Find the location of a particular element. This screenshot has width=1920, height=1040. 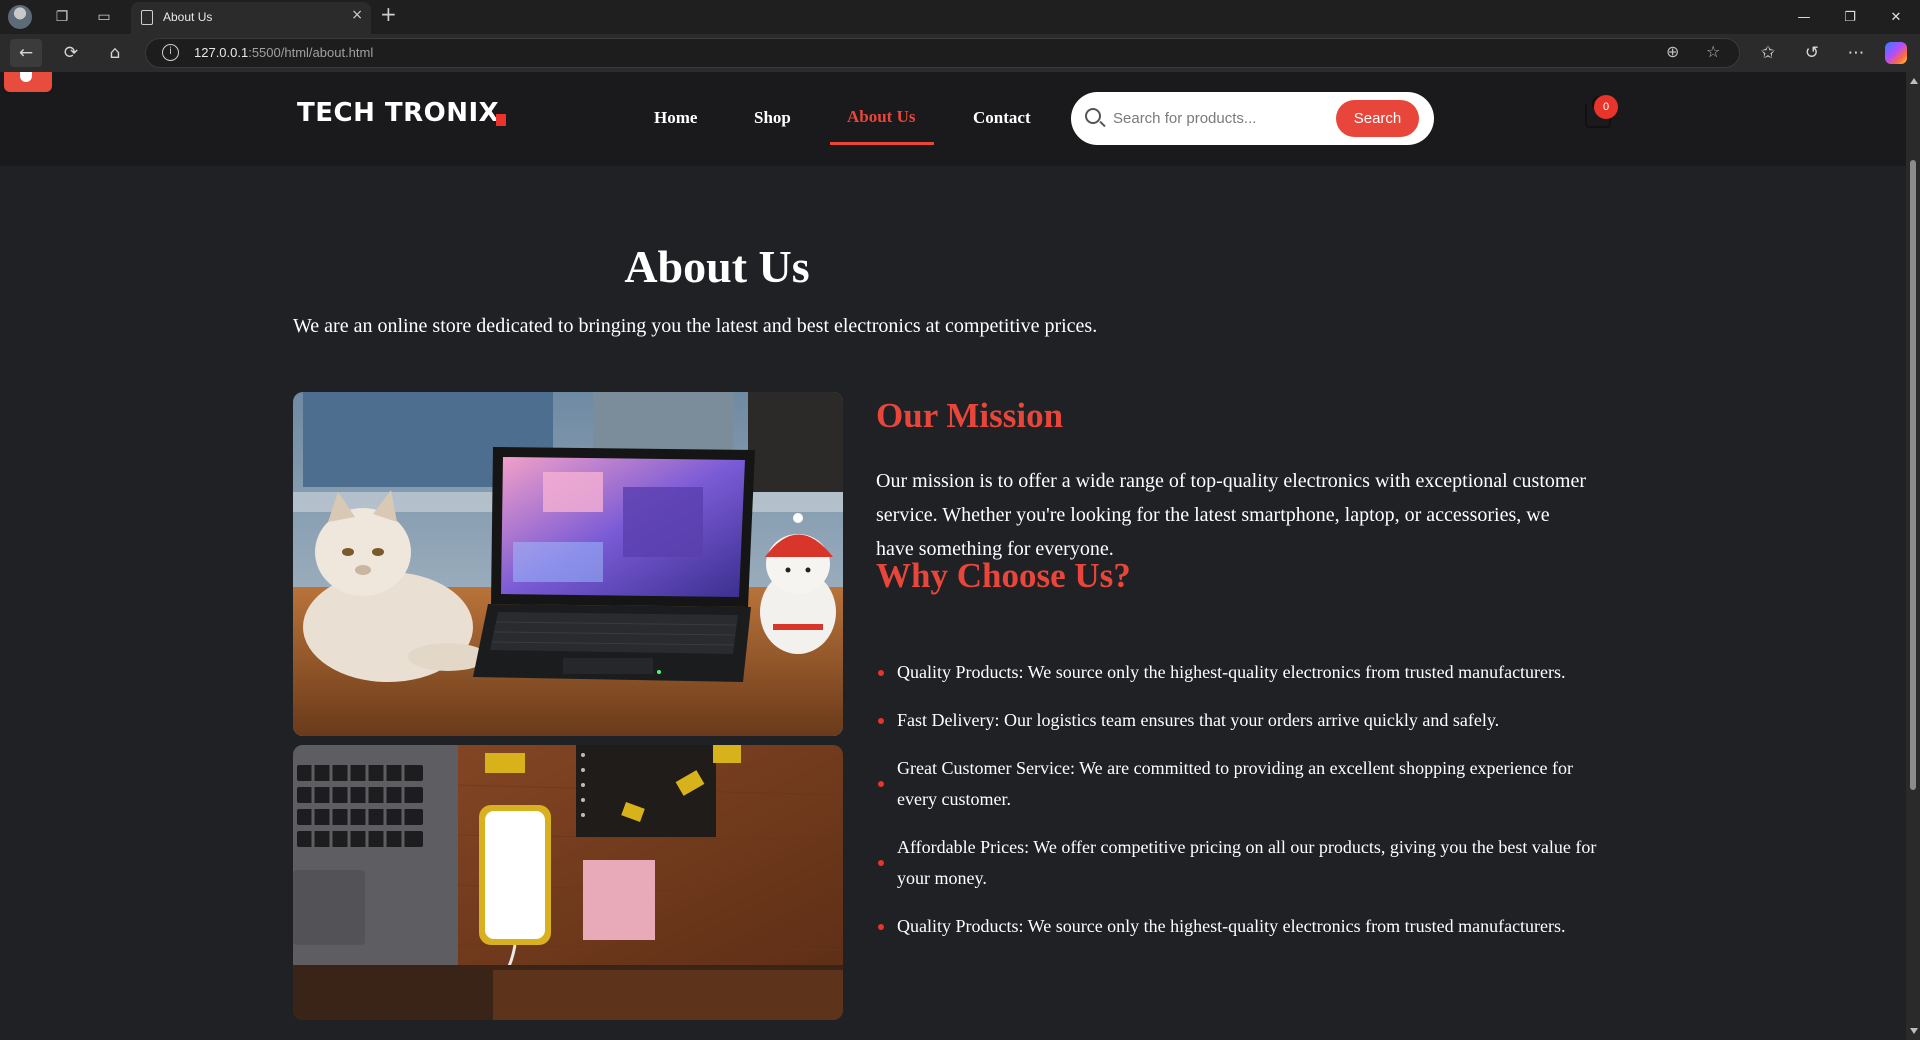

search-button: Search is located at coordinates (1377, 118).